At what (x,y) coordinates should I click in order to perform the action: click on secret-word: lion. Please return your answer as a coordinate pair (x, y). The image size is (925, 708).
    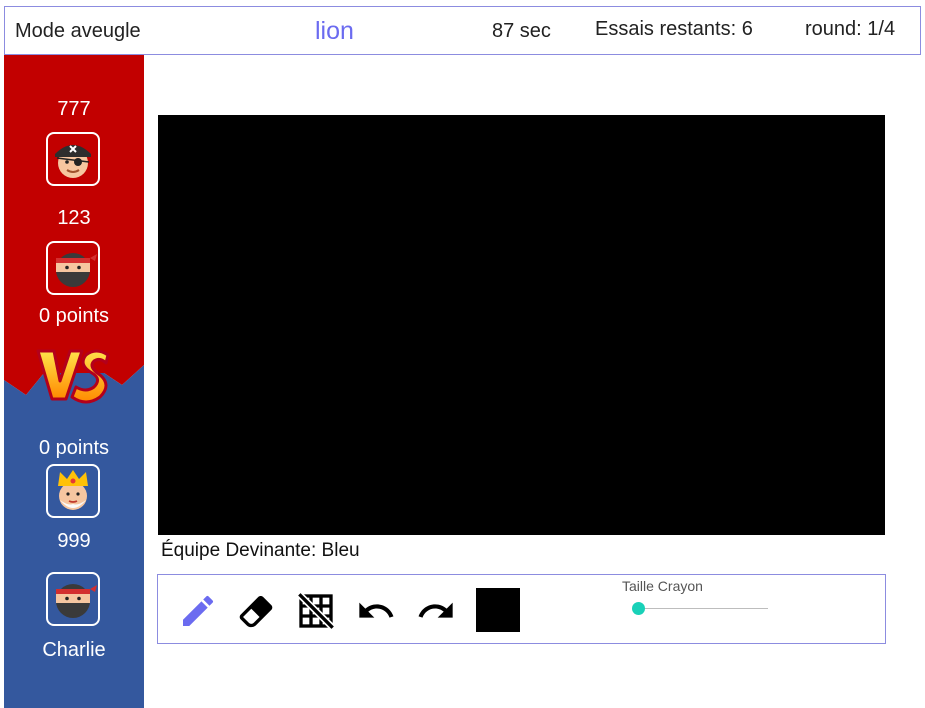
    Looking at the image, I should click on (334, 31).